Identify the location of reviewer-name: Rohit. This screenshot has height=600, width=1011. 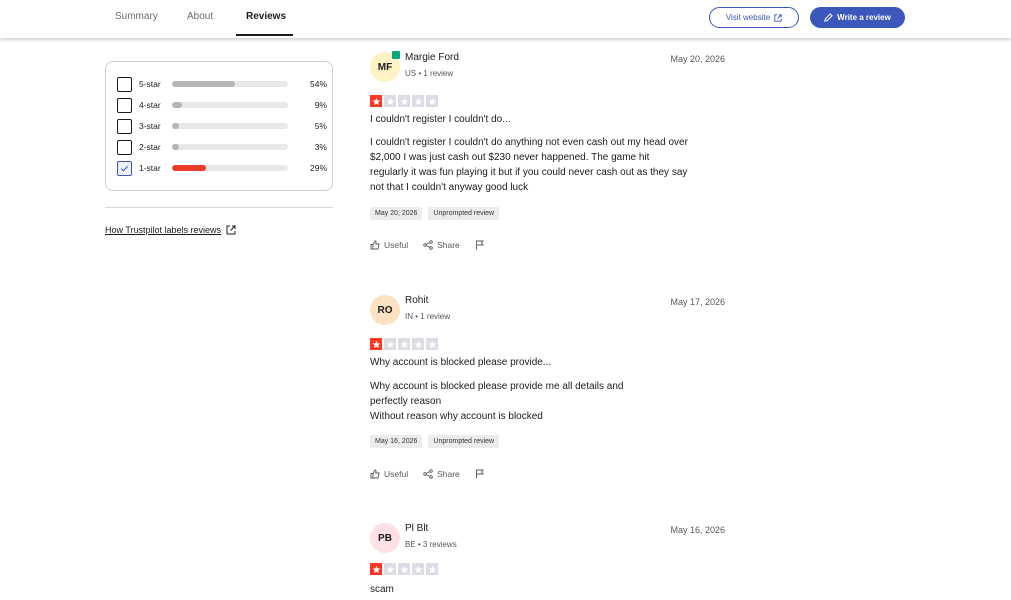
(416, 300).